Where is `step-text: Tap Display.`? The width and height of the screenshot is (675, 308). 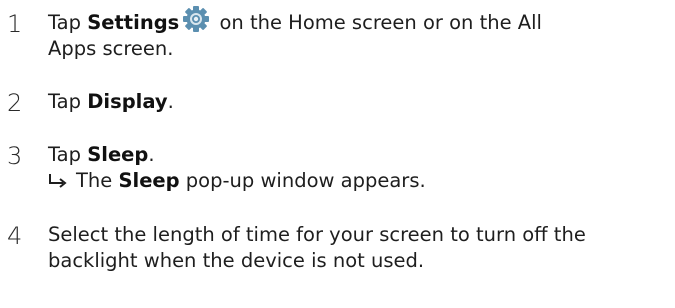
step-text: Tap Display. is located at coordinates (355, 102).